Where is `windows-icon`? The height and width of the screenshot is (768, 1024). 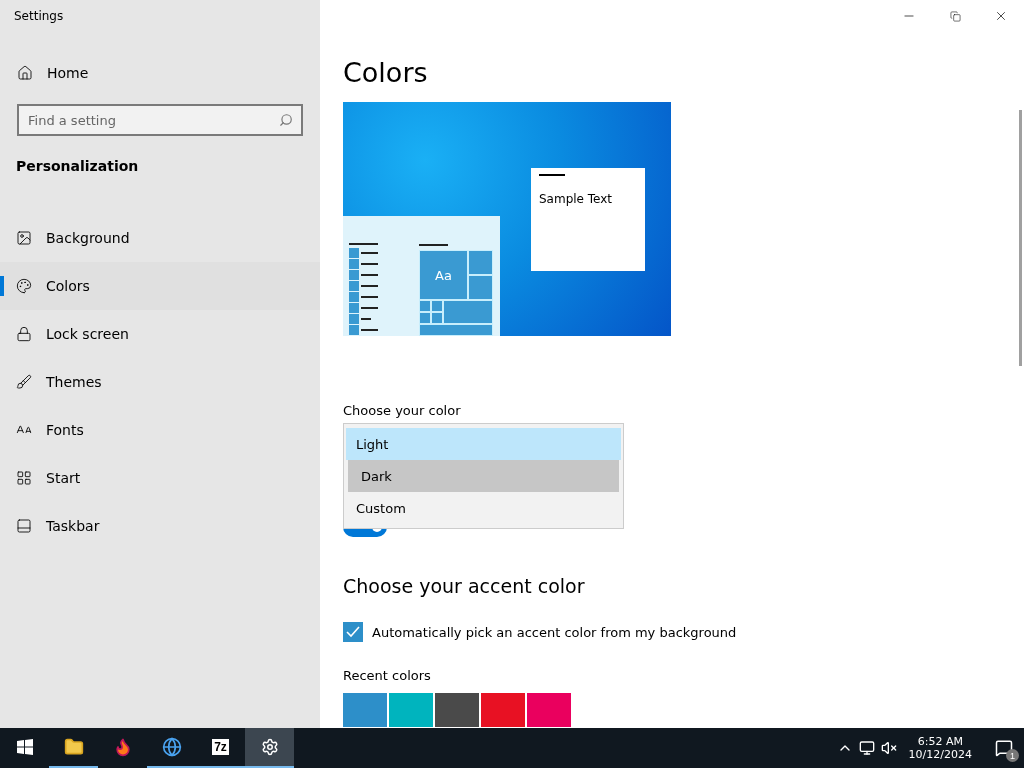 windows-icon is located at coordinates (24, 747).